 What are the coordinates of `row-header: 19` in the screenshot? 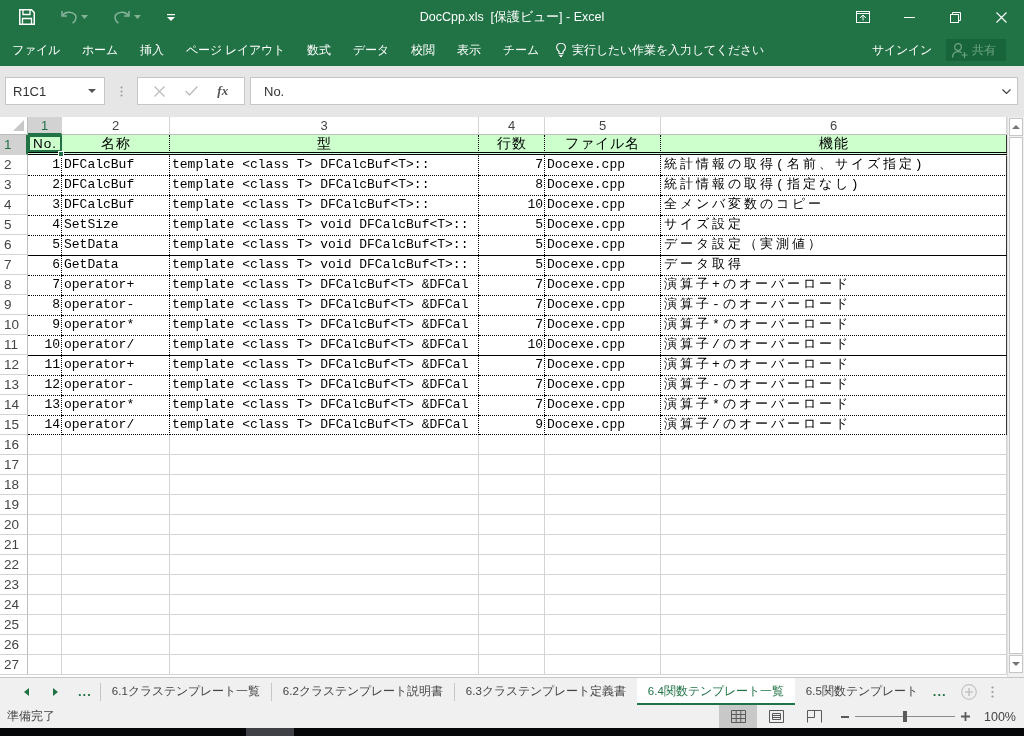 It's located at (14, 505).